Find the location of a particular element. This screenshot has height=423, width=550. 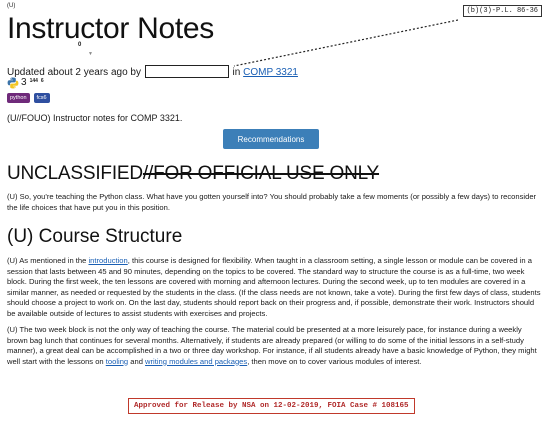

course-link: COMP 3321 is located at coordinates (270, 72).